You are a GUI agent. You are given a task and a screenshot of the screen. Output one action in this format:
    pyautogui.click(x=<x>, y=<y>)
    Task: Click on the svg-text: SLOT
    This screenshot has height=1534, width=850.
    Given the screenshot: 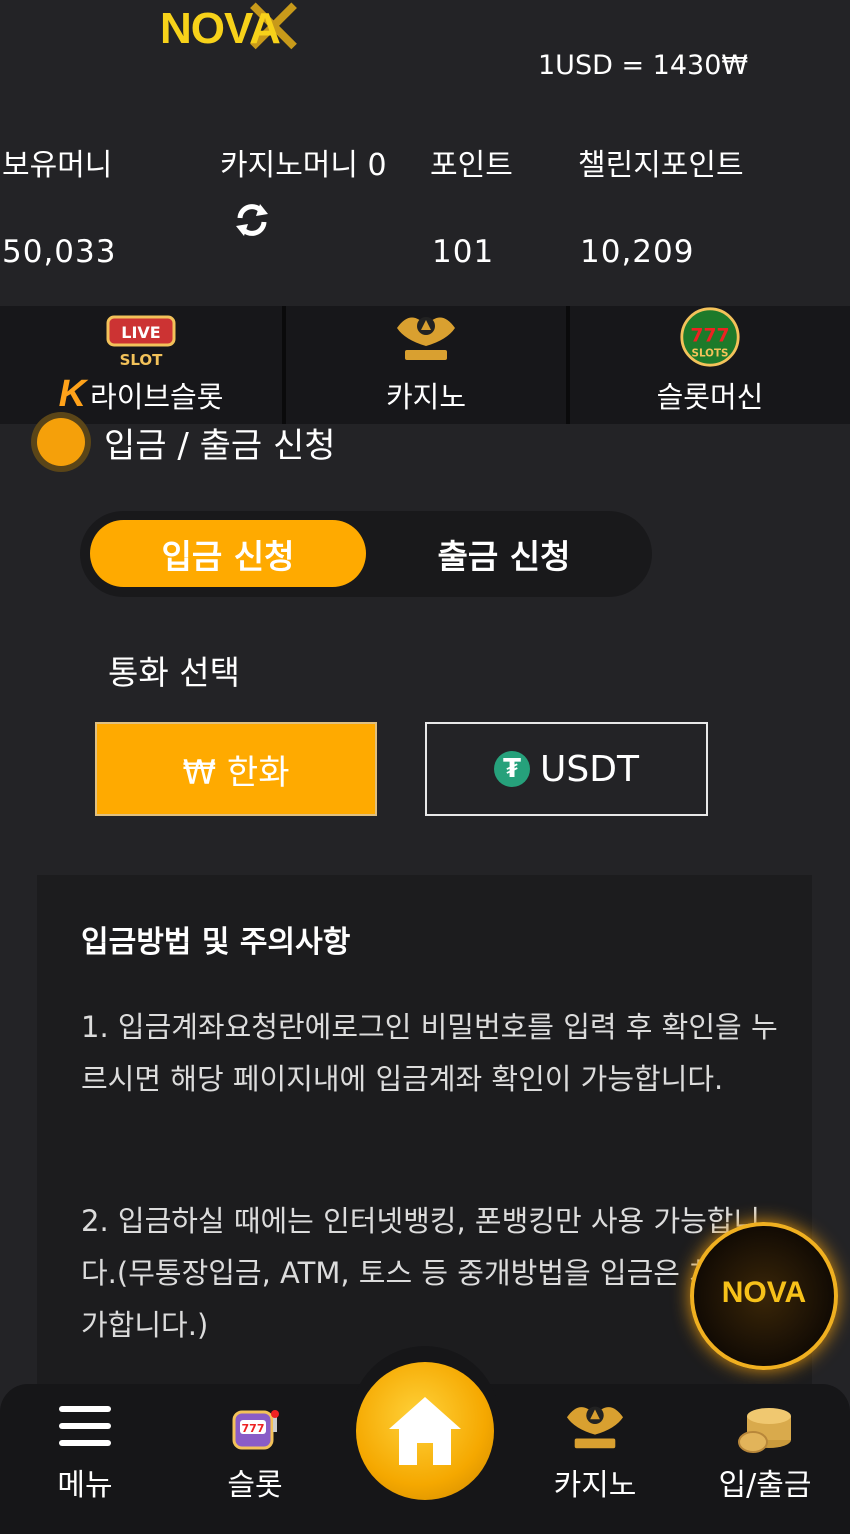 What is the action you would take?
    pyautogui.click(x=142, y=360)
    